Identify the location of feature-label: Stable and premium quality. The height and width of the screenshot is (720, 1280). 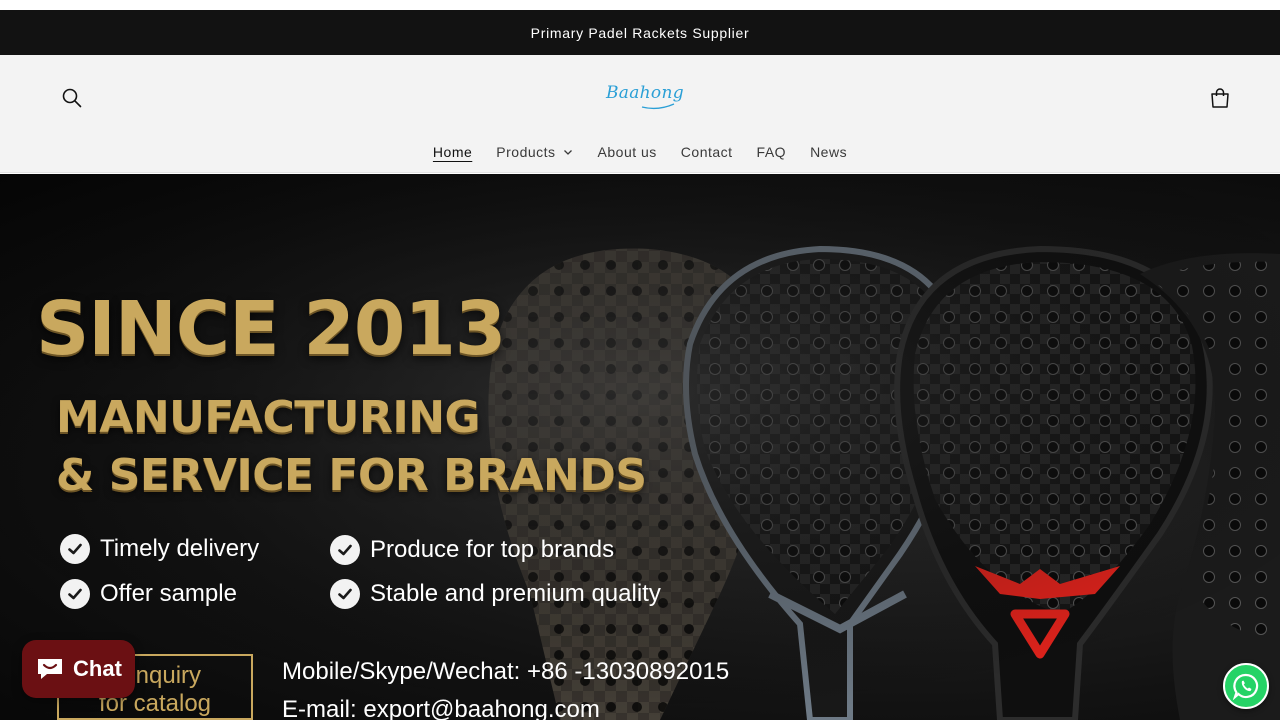
(515, 593).